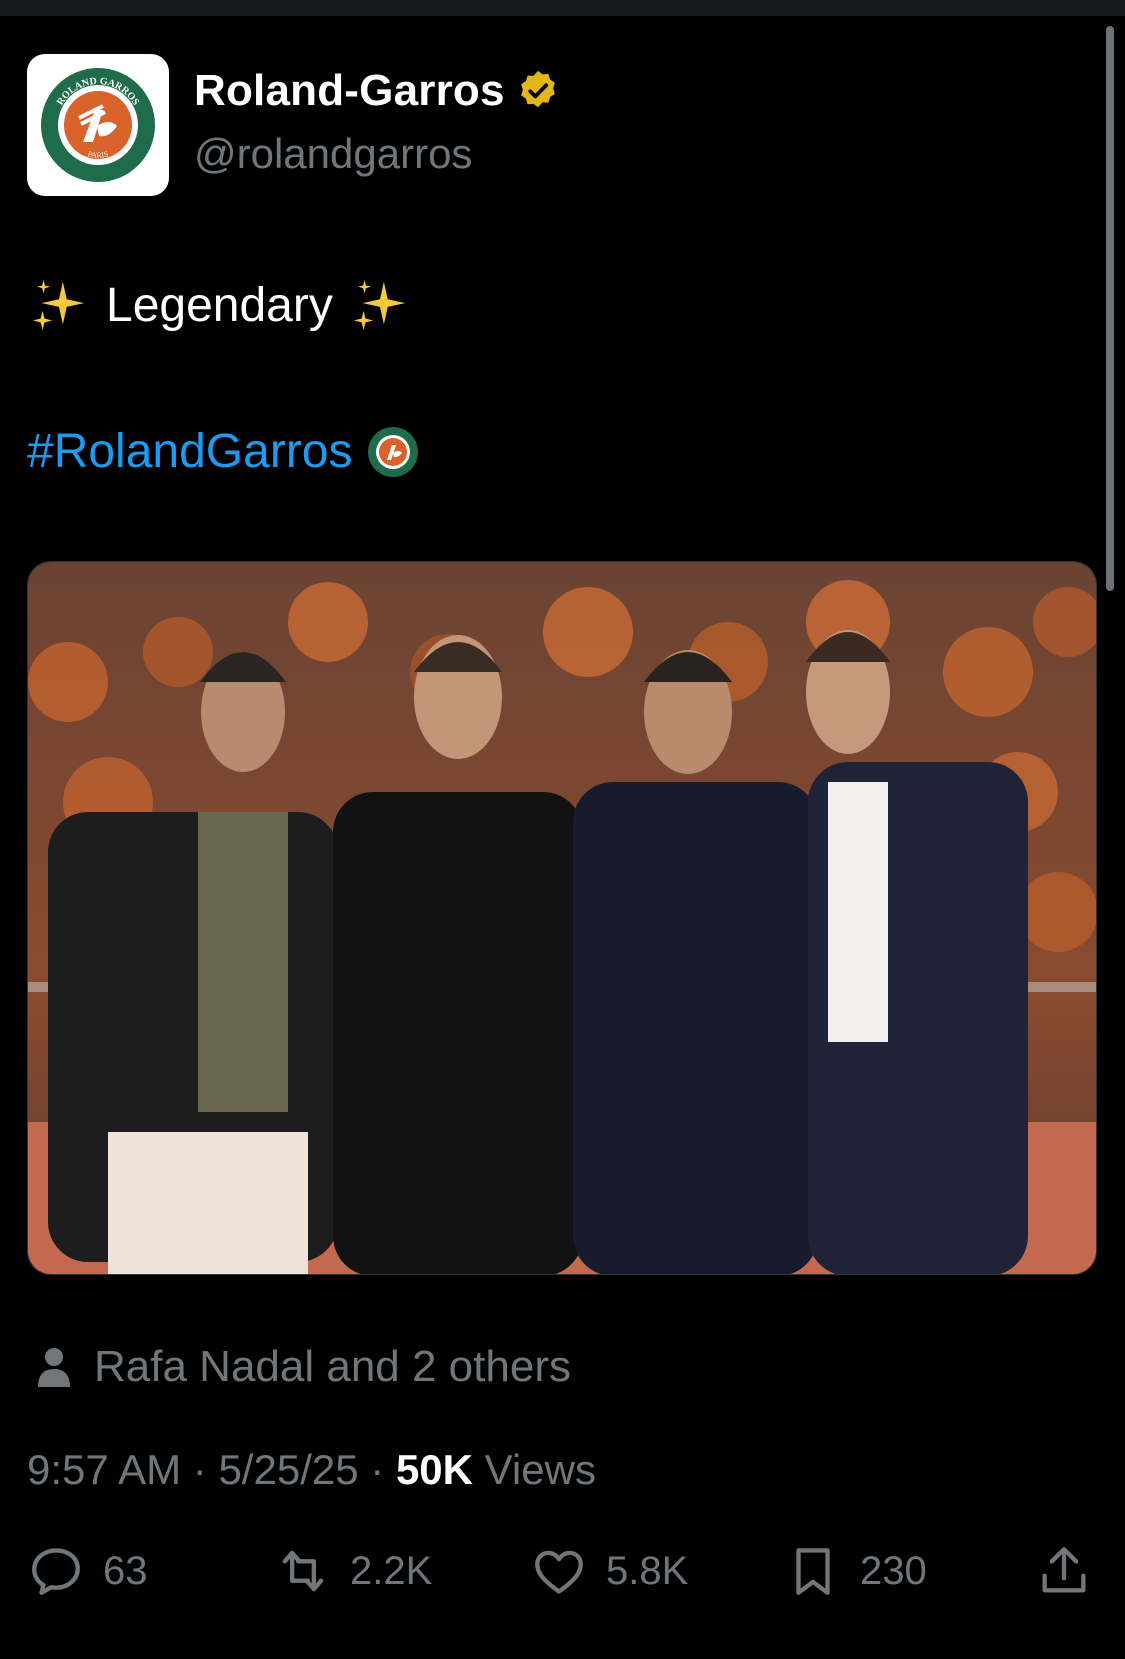  Describe the element at coordinates (1110, 308) in the screenshot. I see `scrollbar` at that location.